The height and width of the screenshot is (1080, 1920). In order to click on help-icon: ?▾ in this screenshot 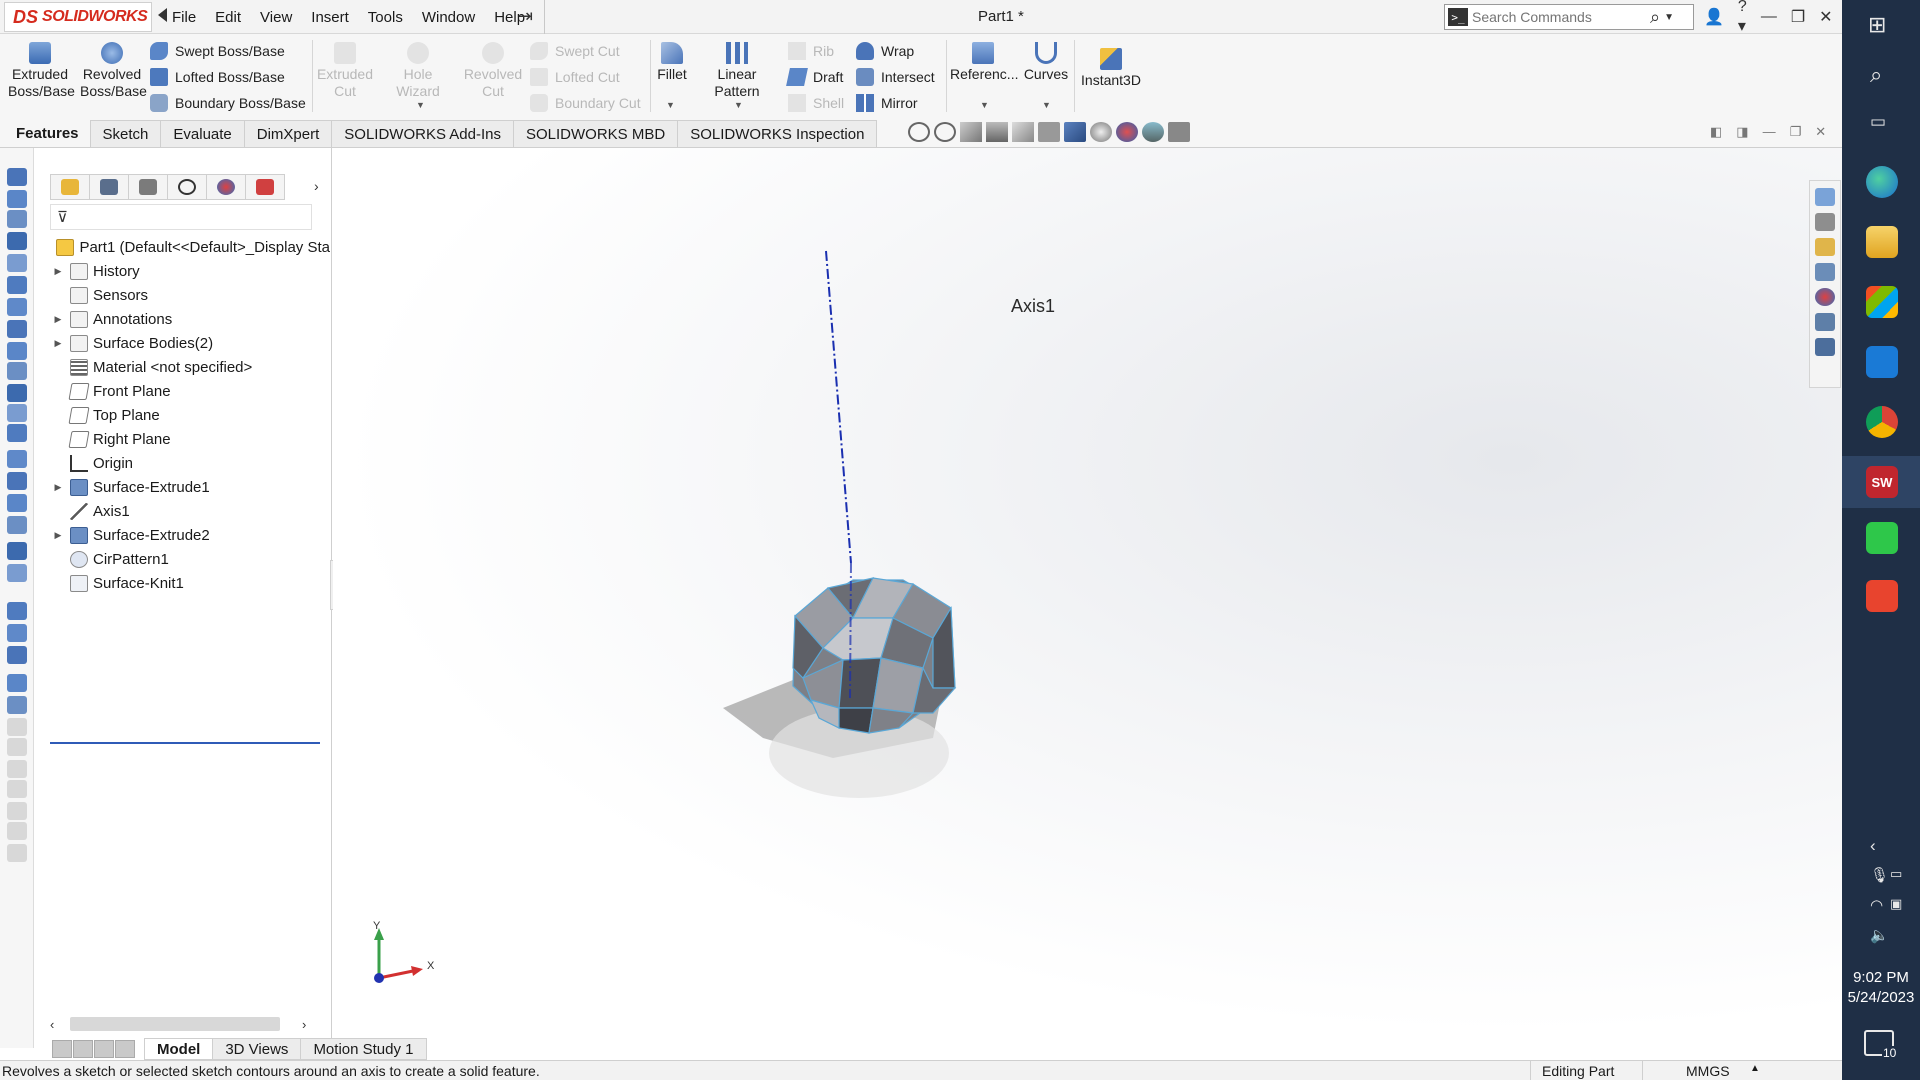, I will do `click(1742, 18)`.